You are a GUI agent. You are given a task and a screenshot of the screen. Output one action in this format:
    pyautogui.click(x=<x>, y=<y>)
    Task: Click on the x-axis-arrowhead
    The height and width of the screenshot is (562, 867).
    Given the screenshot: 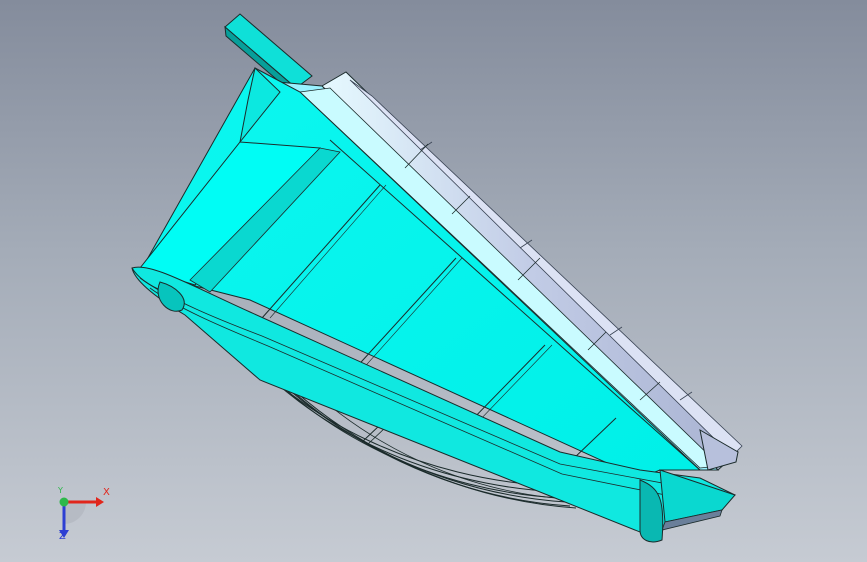 What is the action you would take?
    pyautogui.click(x=100, y=502)
    